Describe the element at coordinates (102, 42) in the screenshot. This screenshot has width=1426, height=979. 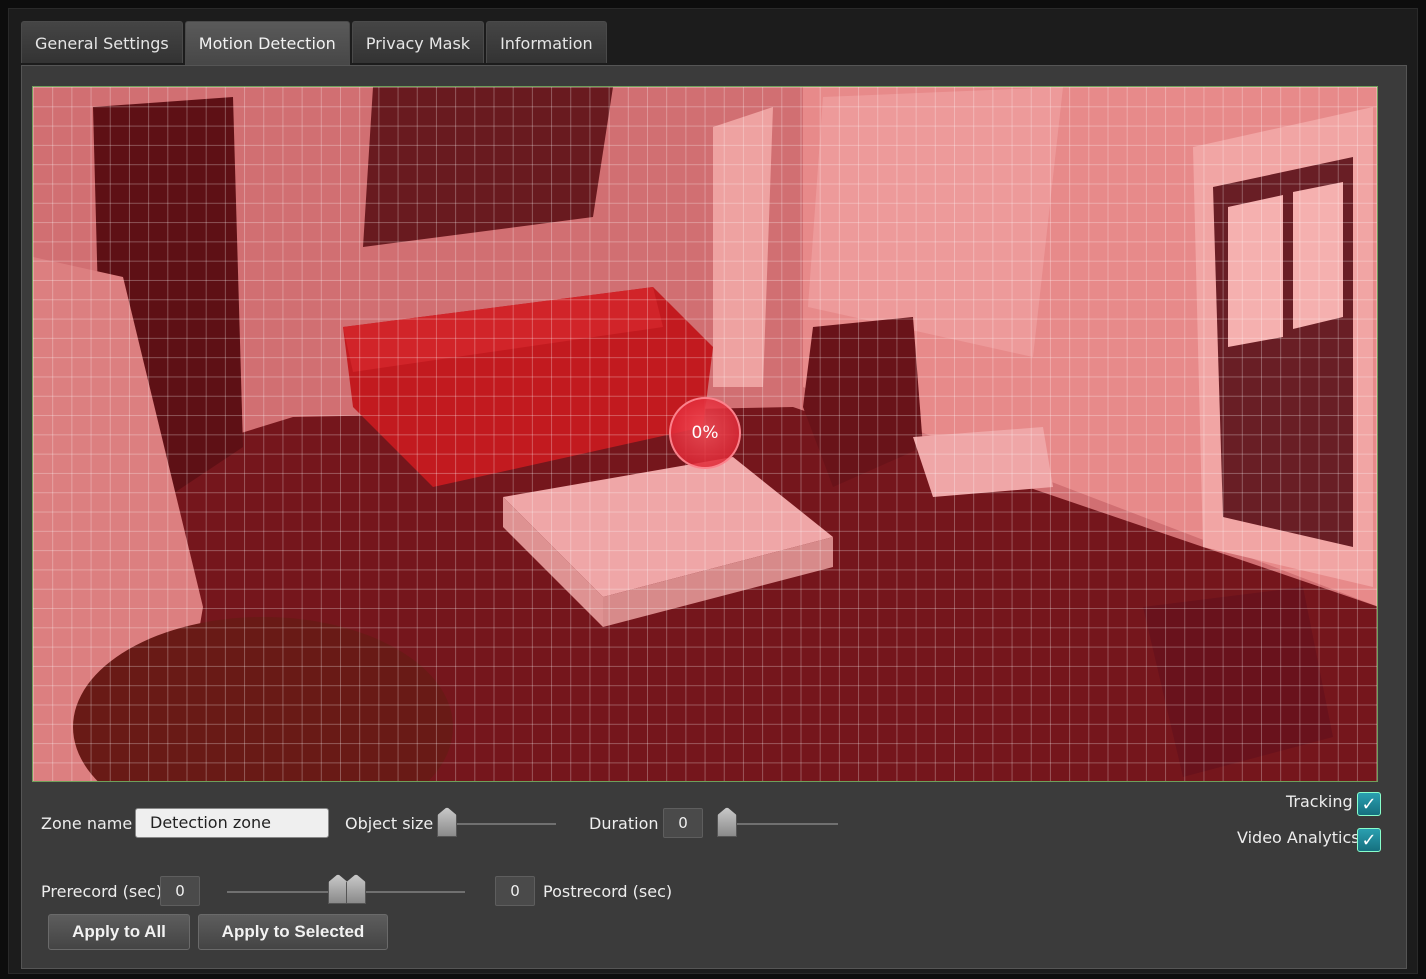
I see `tab-general-settings: General Settings` at that location.